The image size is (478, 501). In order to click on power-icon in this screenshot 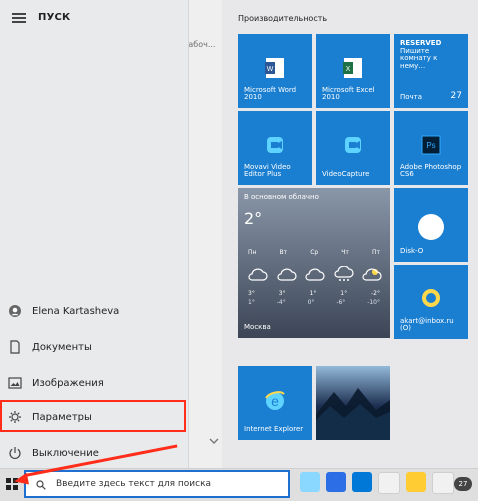, I will do `click(15, 453)`.